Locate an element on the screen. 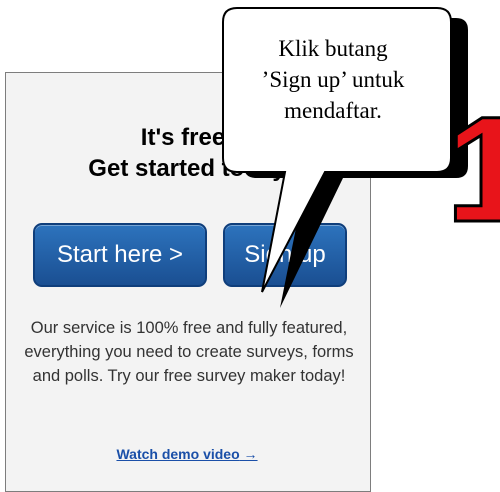 Image resolution: width=500 pixels, height=492 pixels. headline: It's free! Get started today is located at coordinates (187, 153).